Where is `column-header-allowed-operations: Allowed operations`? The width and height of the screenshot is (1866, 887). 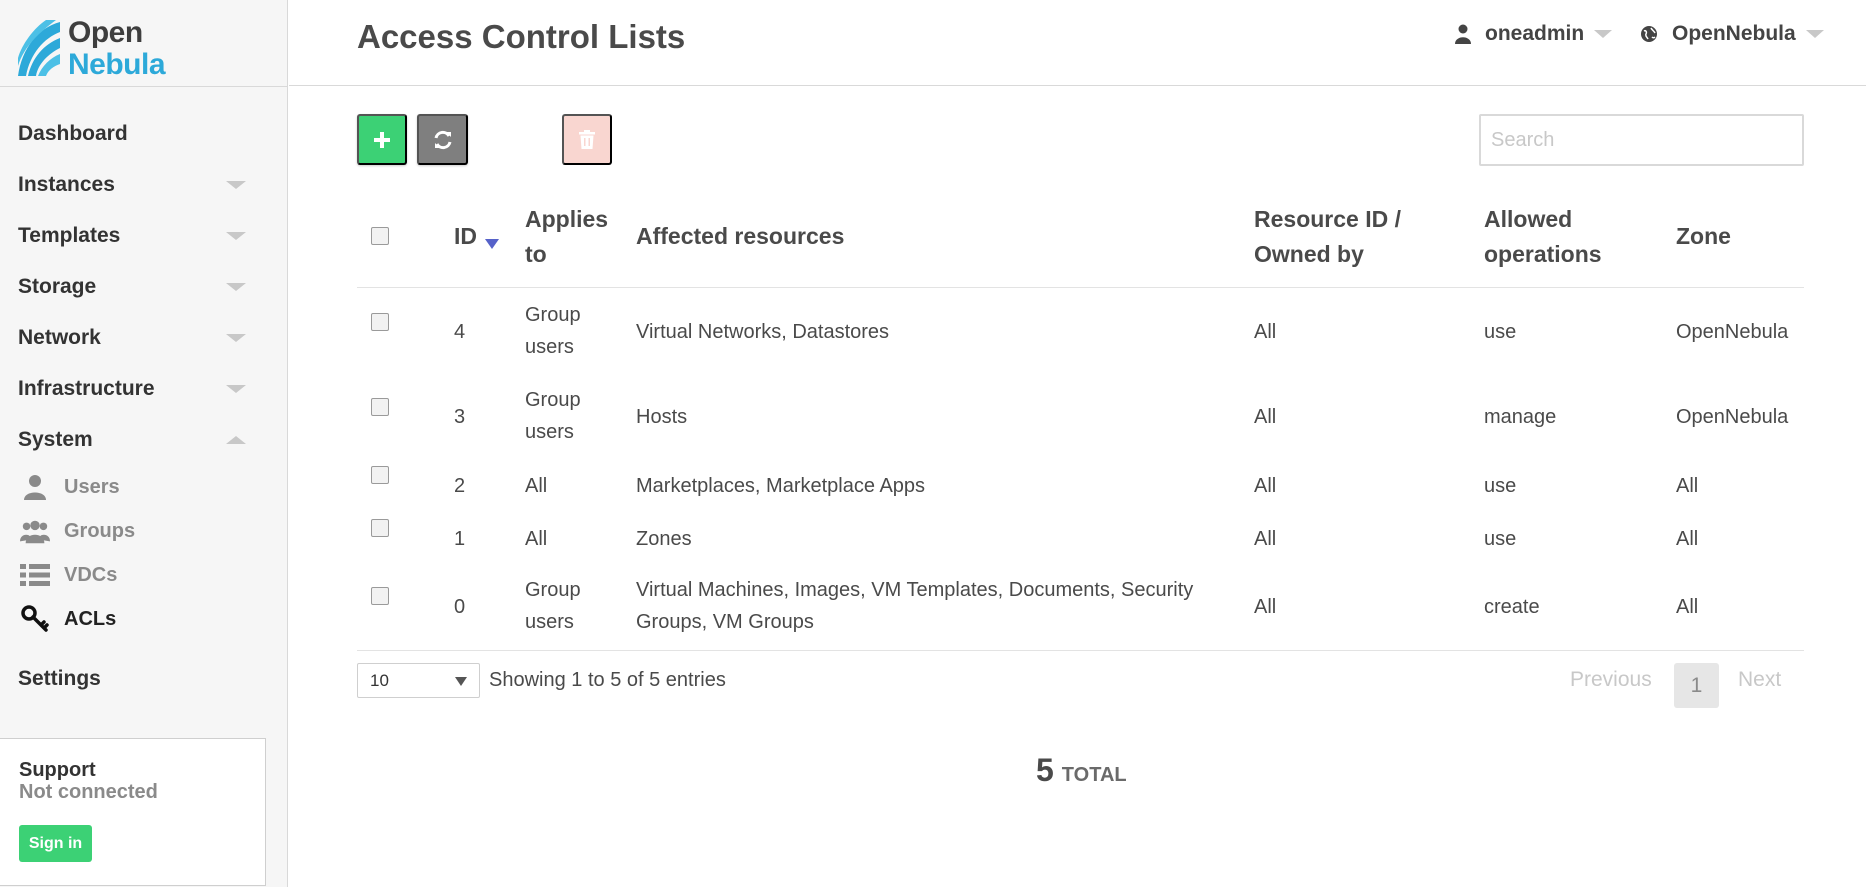
column-header-allowed-operations: Allowed operations is located at coordinates (1559, 237).